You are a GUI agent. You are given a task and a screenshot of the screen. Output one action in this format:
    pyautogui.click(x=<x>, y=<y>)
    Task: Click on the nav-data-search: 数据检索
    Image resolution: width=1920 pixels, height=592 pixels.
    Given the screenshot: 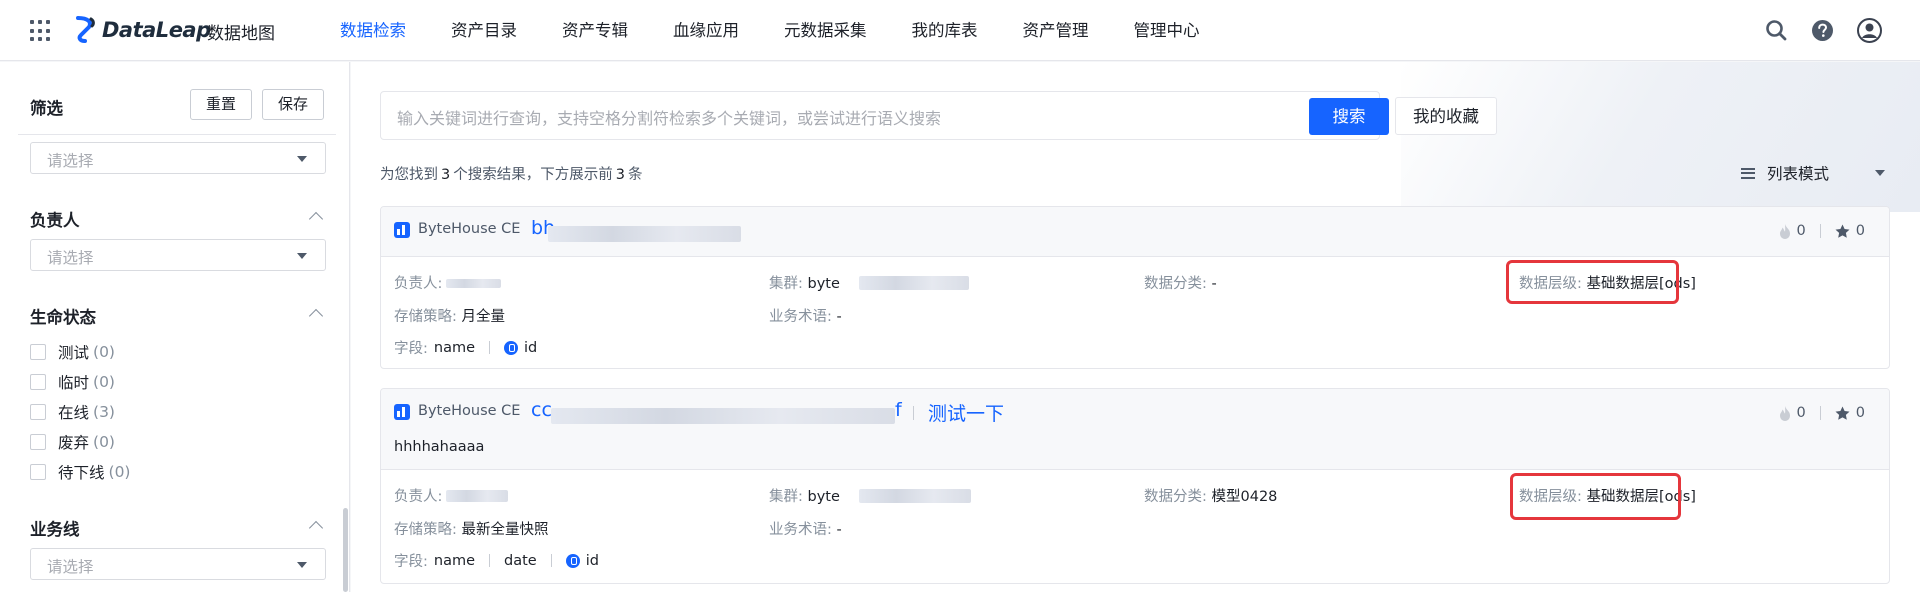 What is the action you would take?
    pyautogui.click(x=373, y=30)
    